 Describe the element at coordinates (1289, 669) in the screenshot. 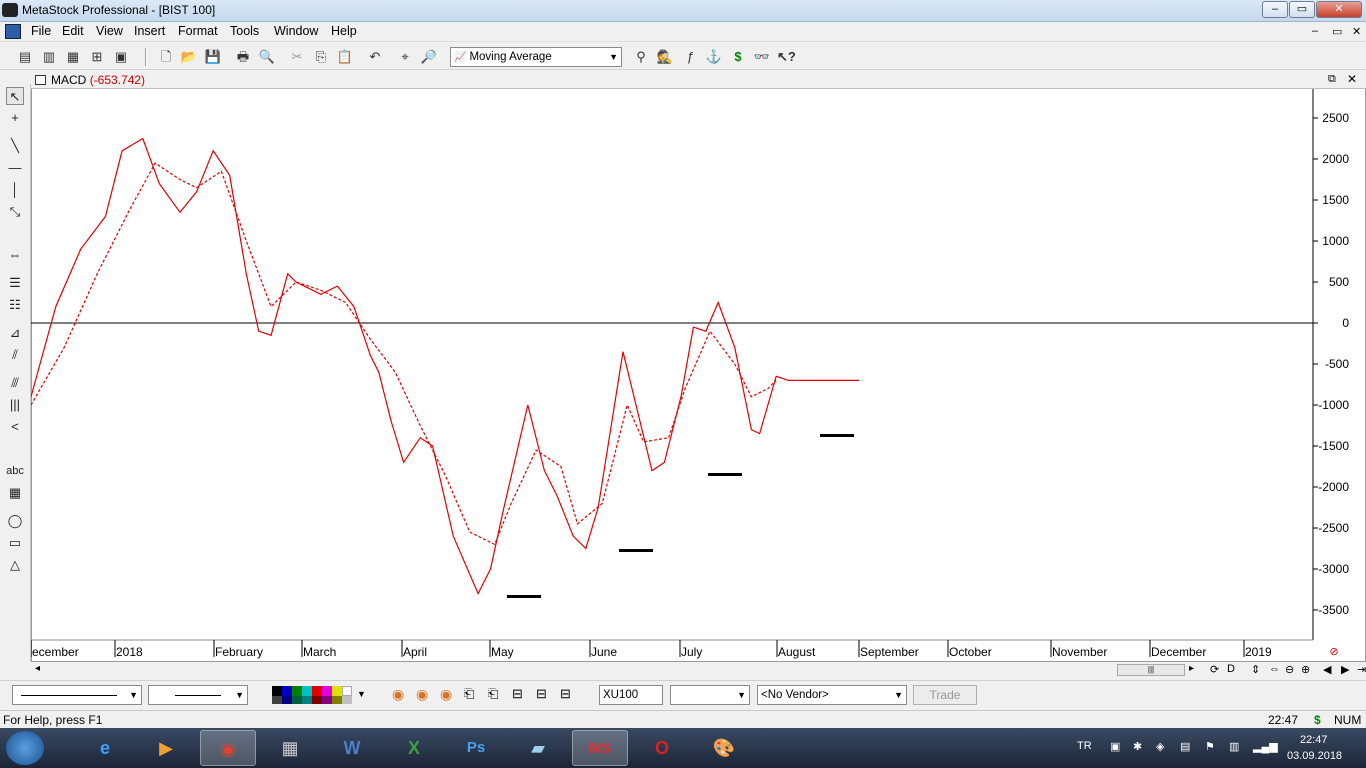

I see `zoom-out-icon: ⊖` at that location.